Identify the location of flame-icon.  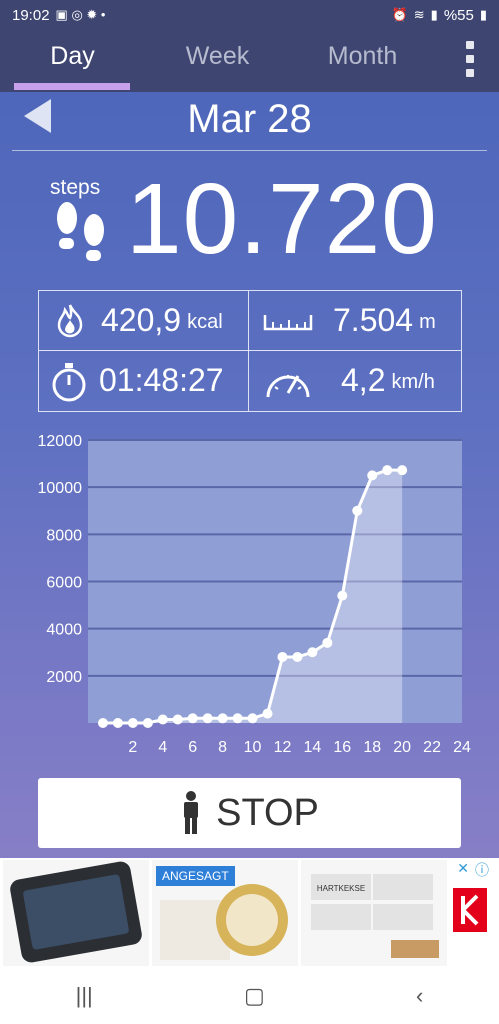
(70, 321).